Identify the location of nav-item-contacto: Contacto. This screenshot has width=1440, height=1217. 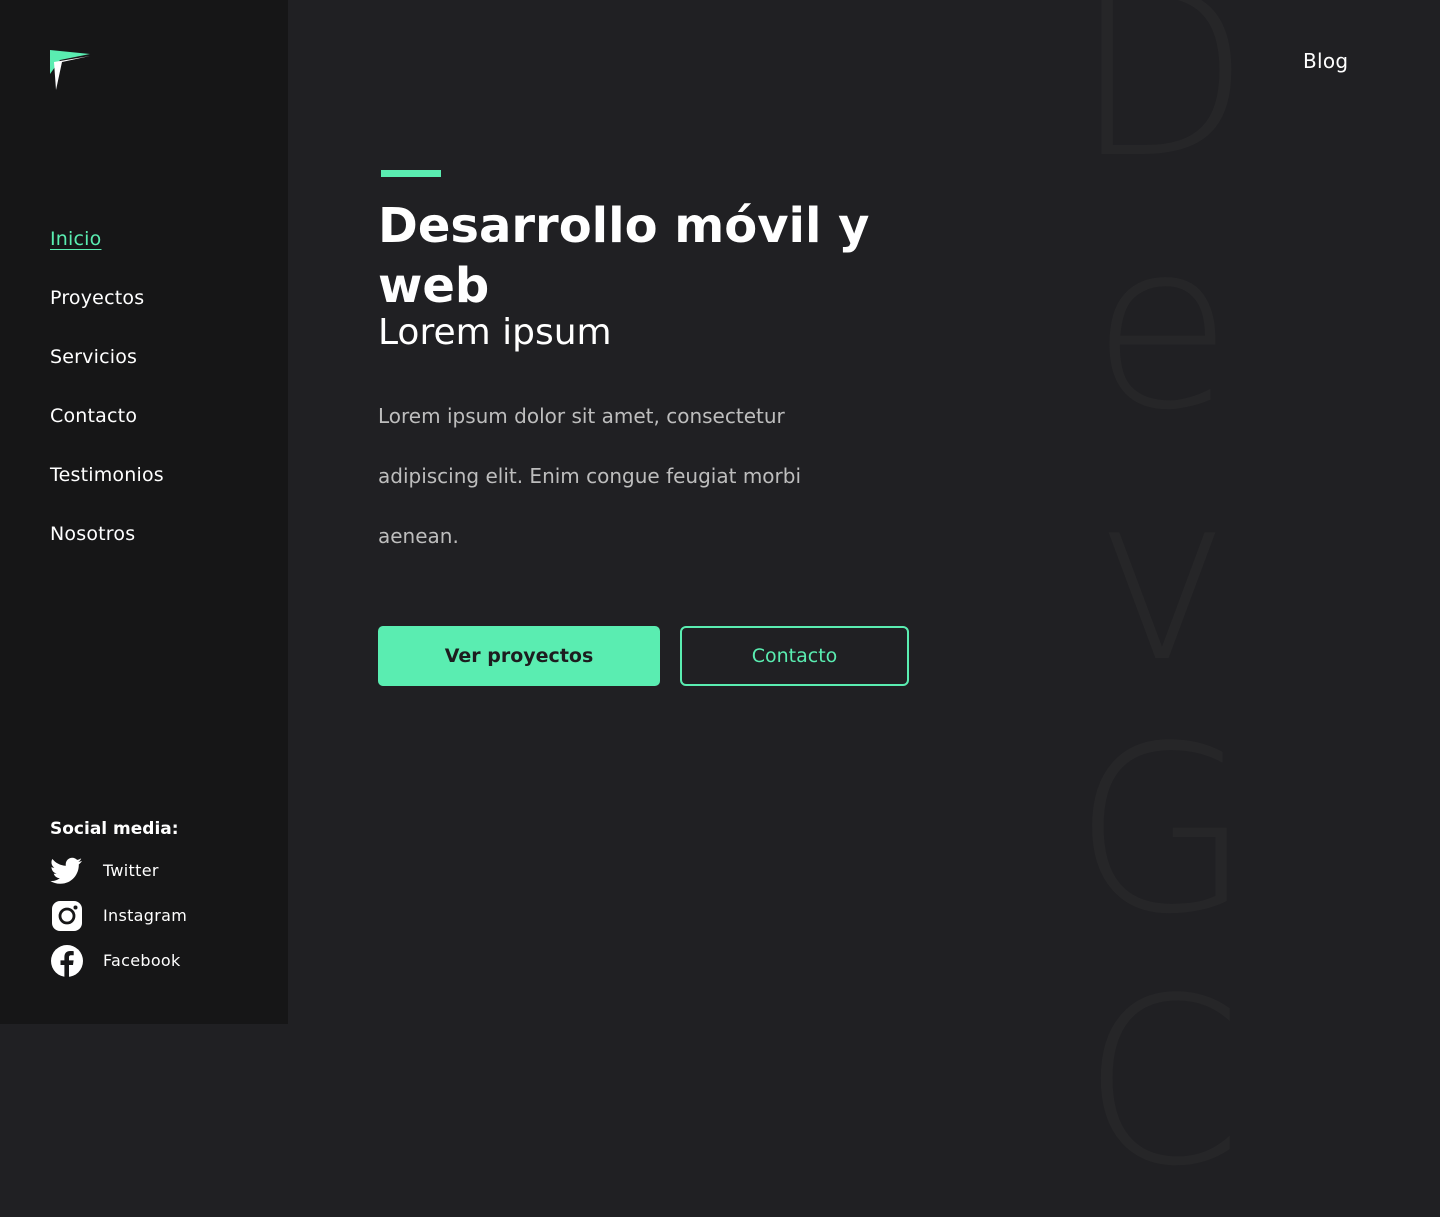
(107, 434).